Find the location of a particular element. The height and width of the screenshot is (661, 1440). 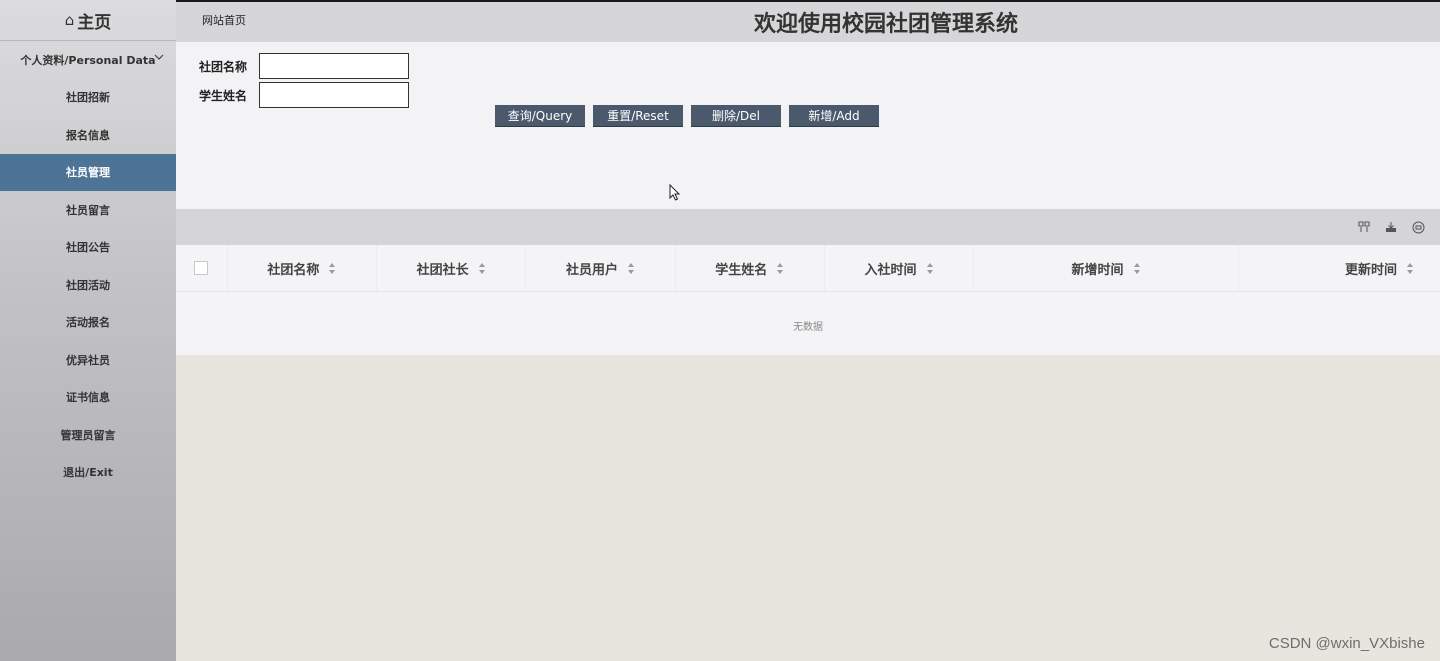

sidebar-item-label: 退出/Exit is located at coordinates (88, 473).